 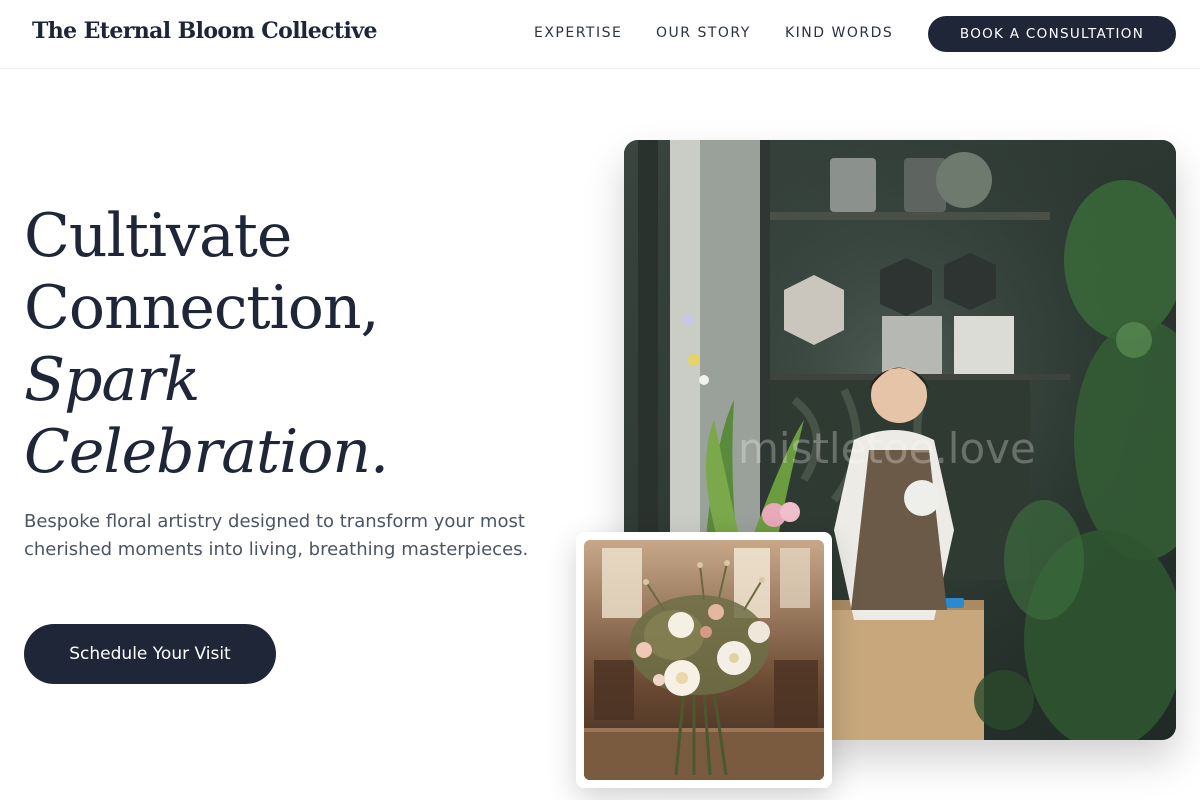 What do you see at coordinates (202, 308) in the screenshot?
I see `headline-line: Connection,` at bounding box center [202, 308].